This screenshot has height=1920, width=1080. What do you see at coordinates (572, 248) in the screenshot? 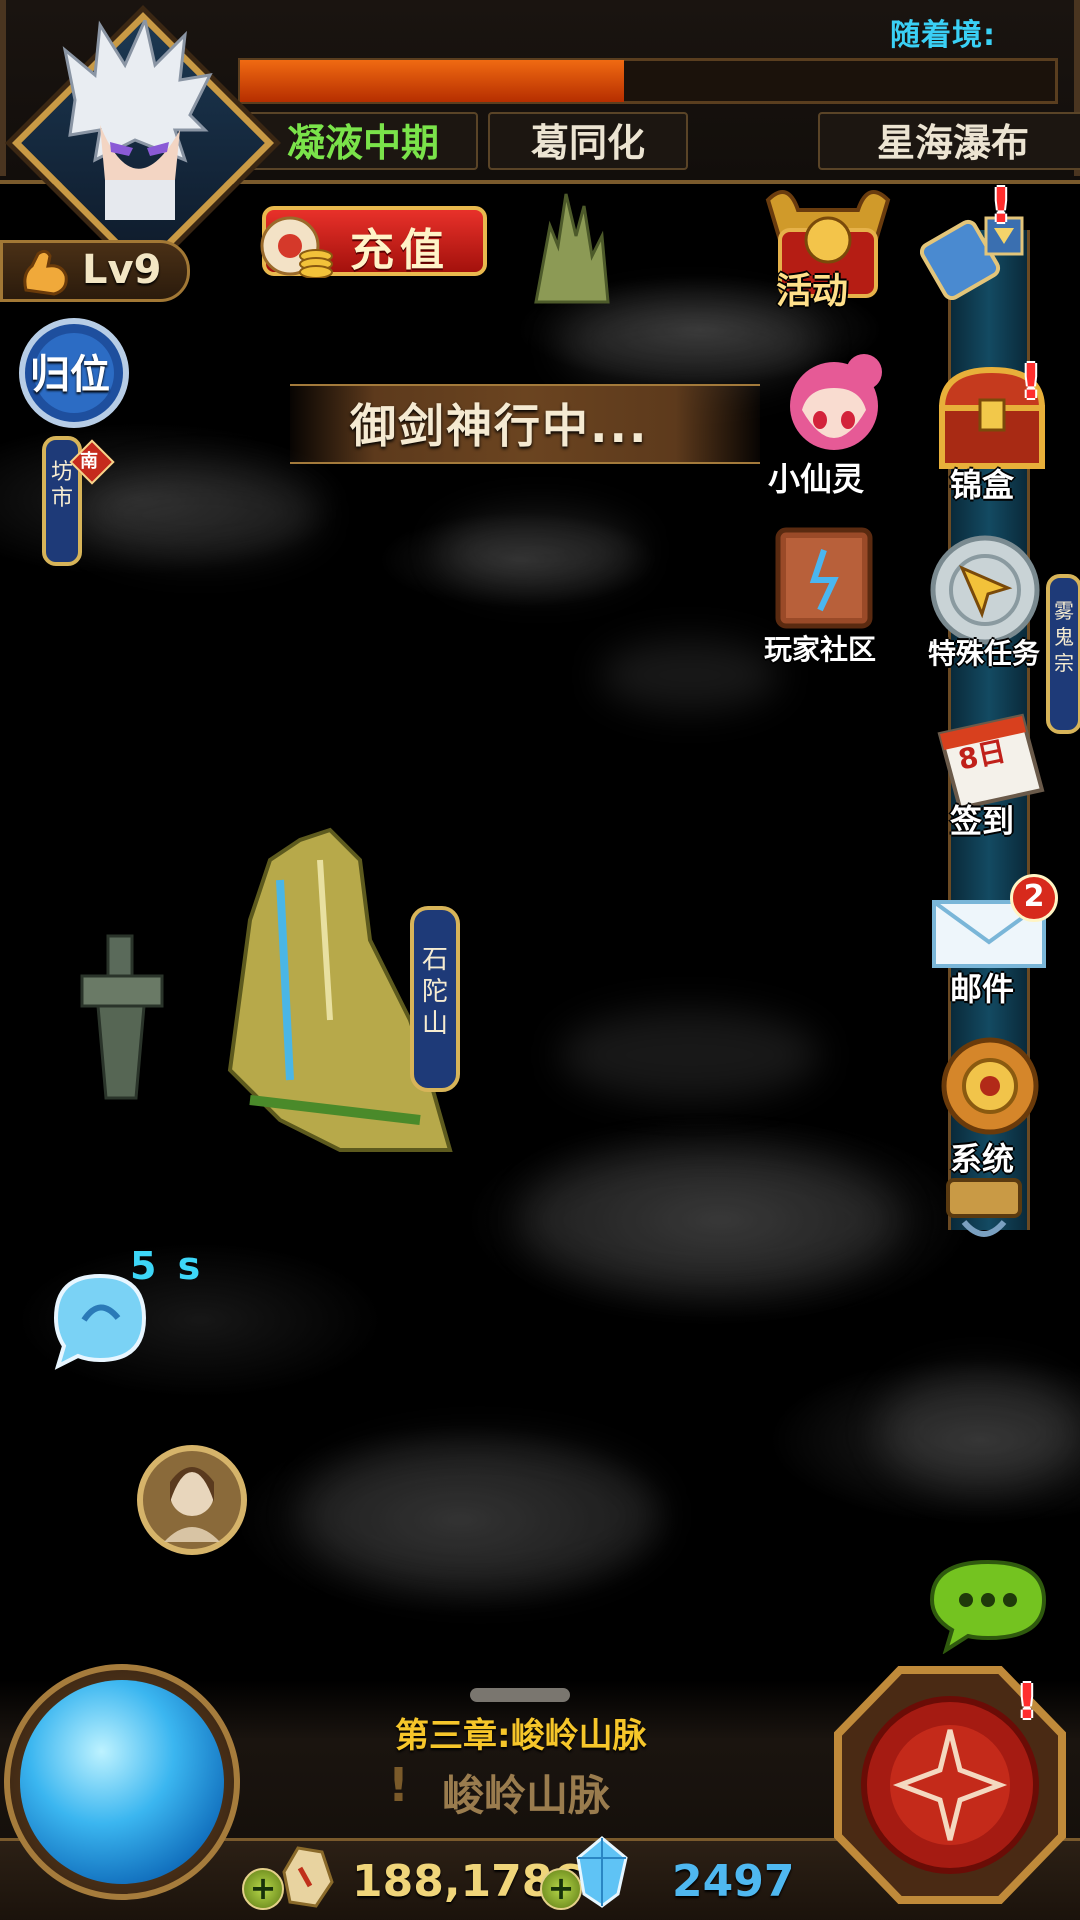
I see `distant-mountain` at bounding box center [572, 248].